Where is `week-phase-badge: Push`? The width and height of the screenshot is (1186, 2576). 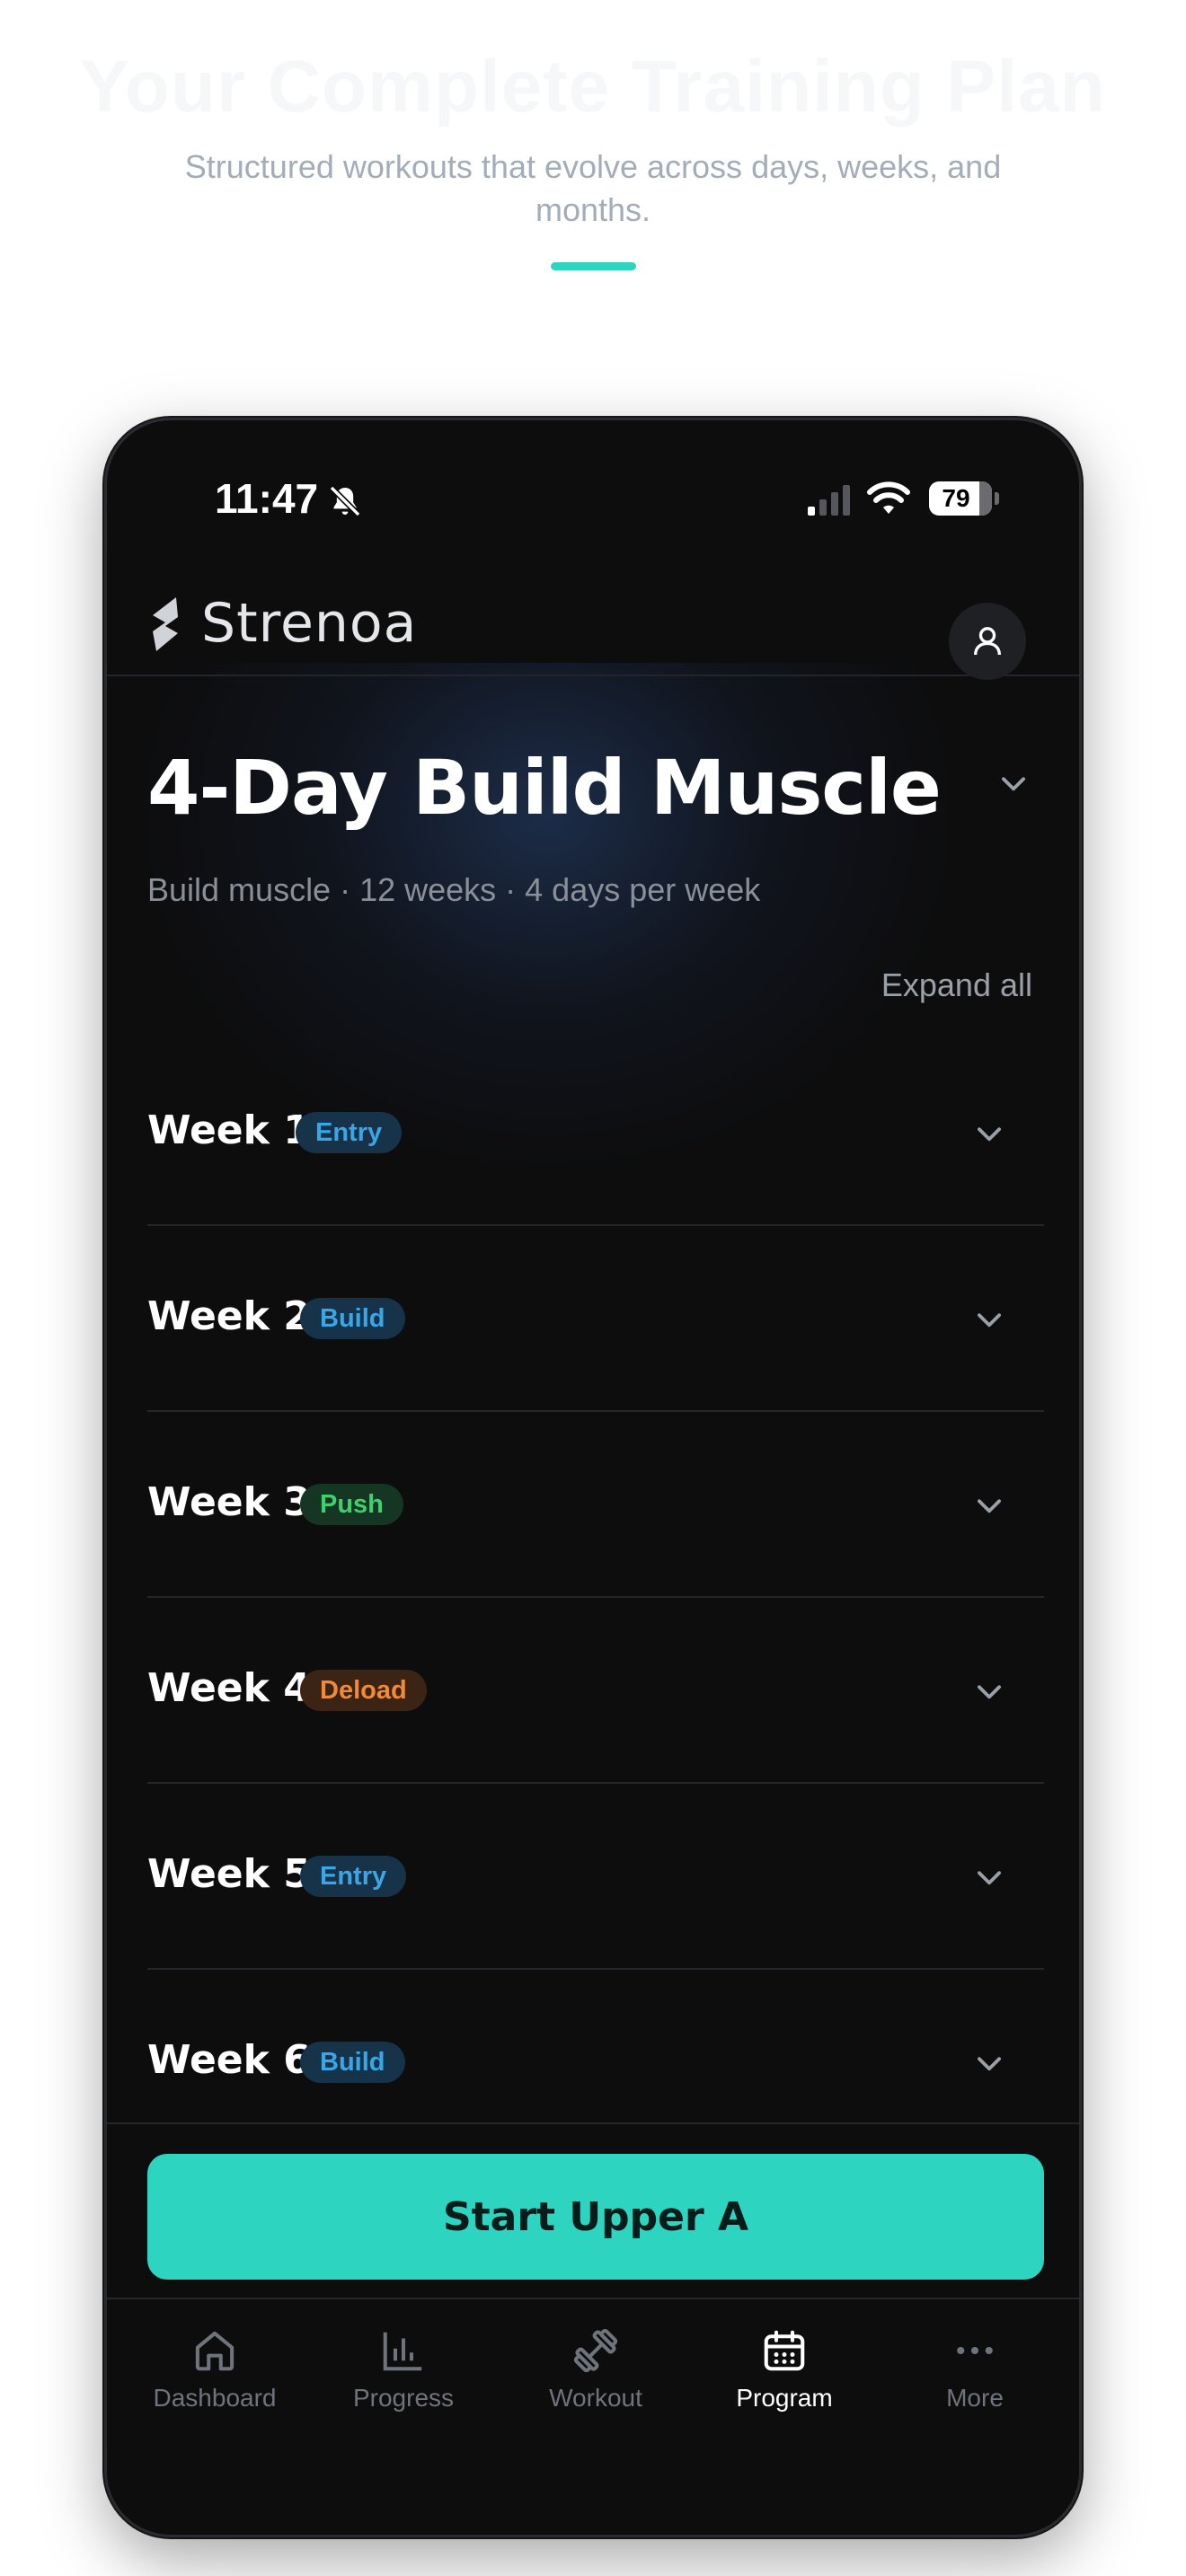 week-phase-badge: Push is located at coordinates (351, 1504).